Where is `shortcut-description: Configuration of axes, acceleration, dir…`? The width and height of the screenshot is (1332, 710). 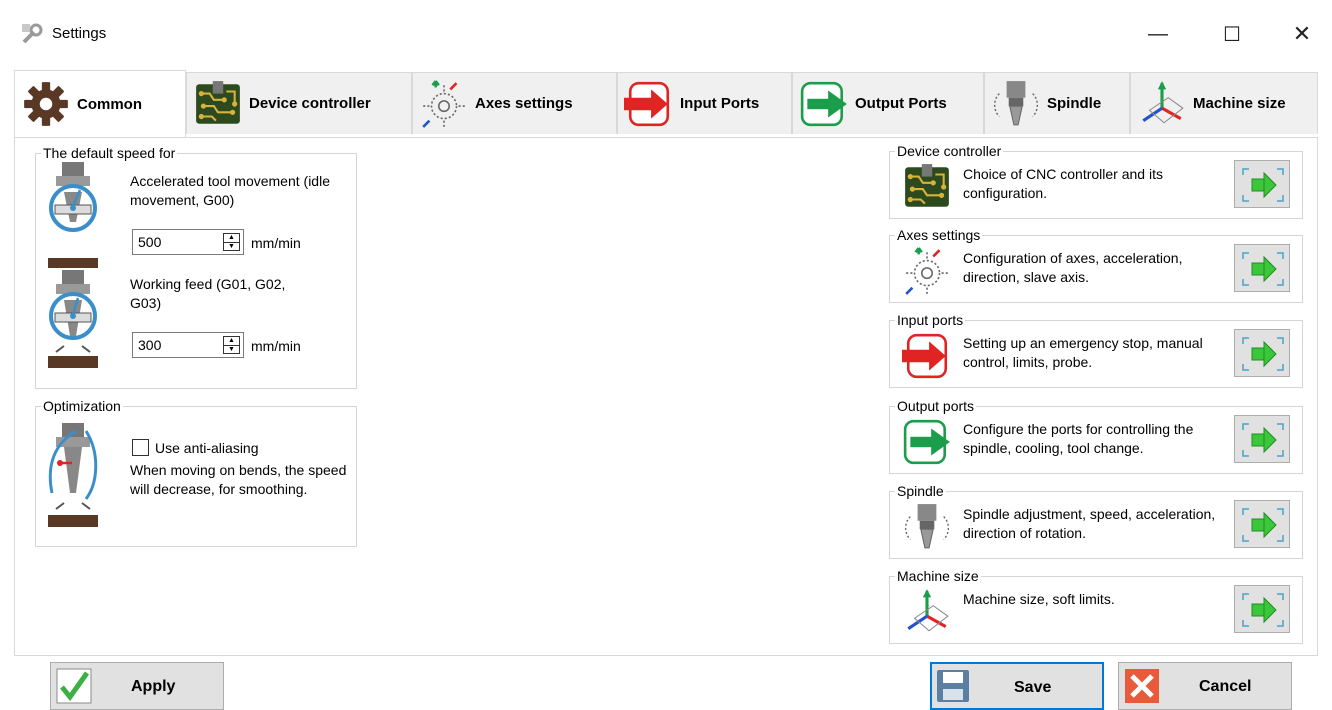 shortcut-description: Configuration of axes, acceleration, dir… is located at coordinates (1073, 267).